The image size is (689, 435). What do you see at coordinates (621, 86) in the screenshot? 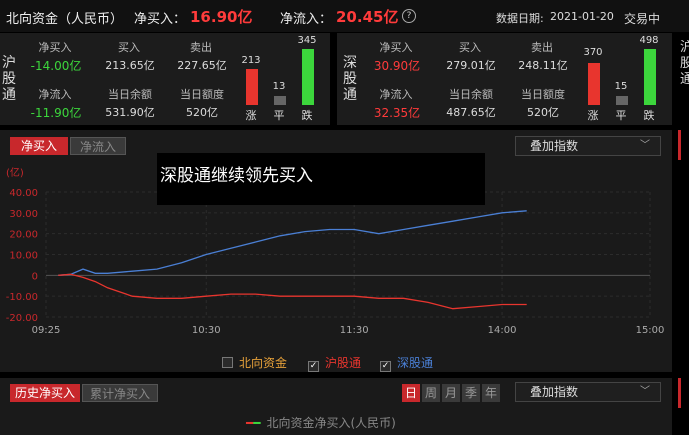
I see `sz-flat-count: 15` at bounding box center [621, 86].